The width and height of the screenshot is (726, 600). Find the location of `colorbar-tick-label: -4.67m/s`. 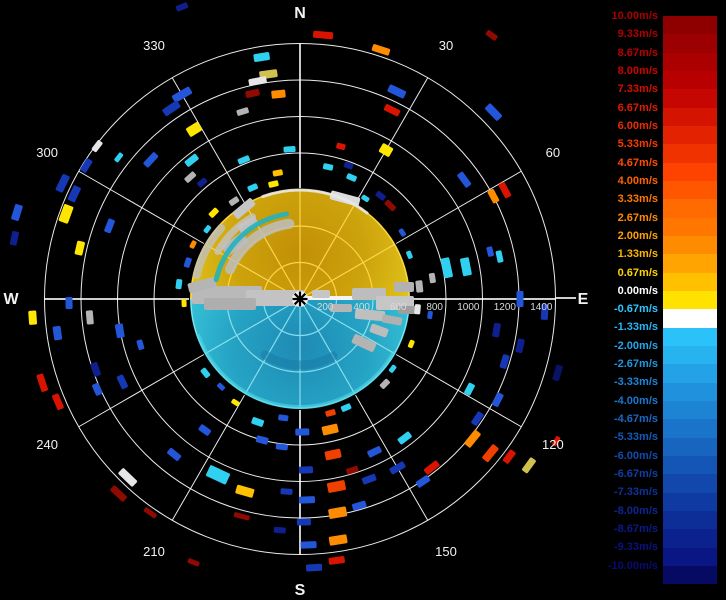

colorbar-tick-label: -4.67m/s is located at coordinates (635, 419).